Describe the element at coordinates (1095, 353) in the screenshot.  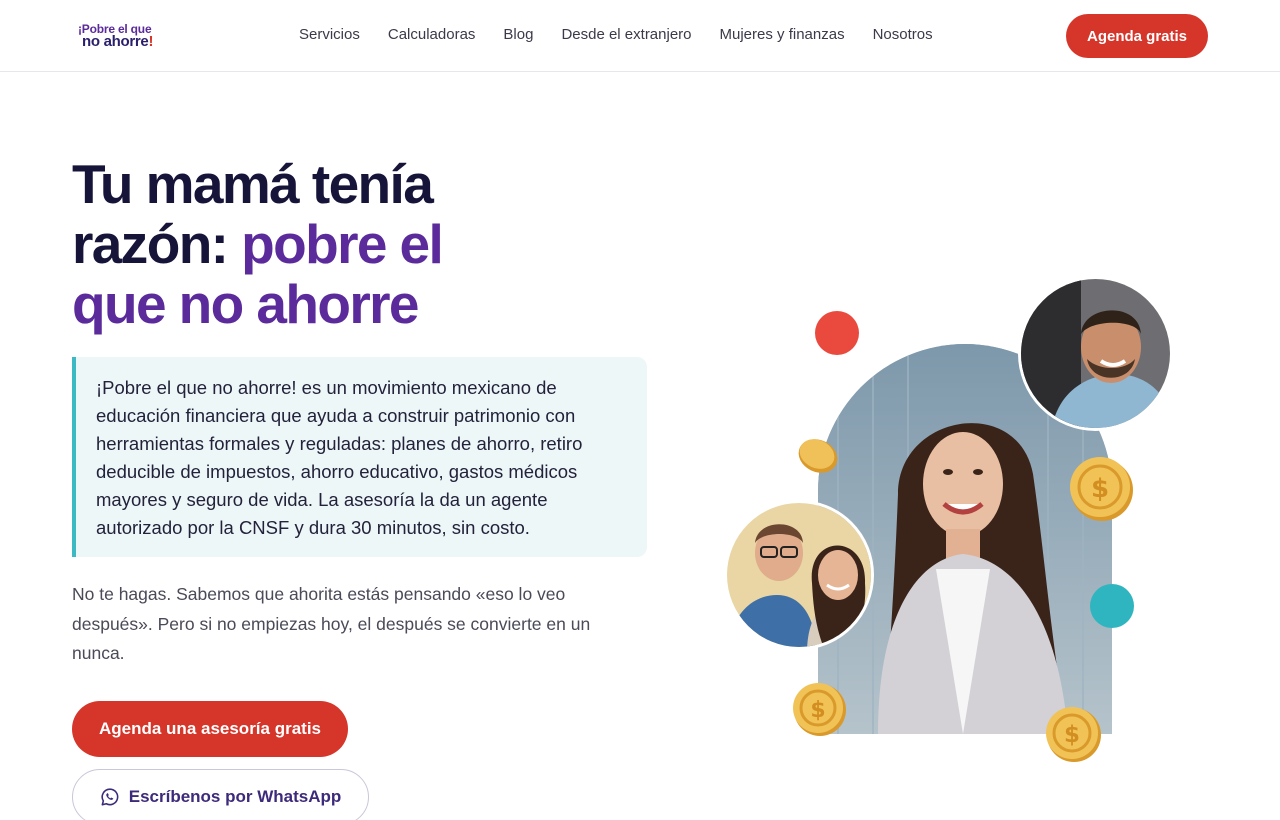
I see `man-in-car-photo` at that location.